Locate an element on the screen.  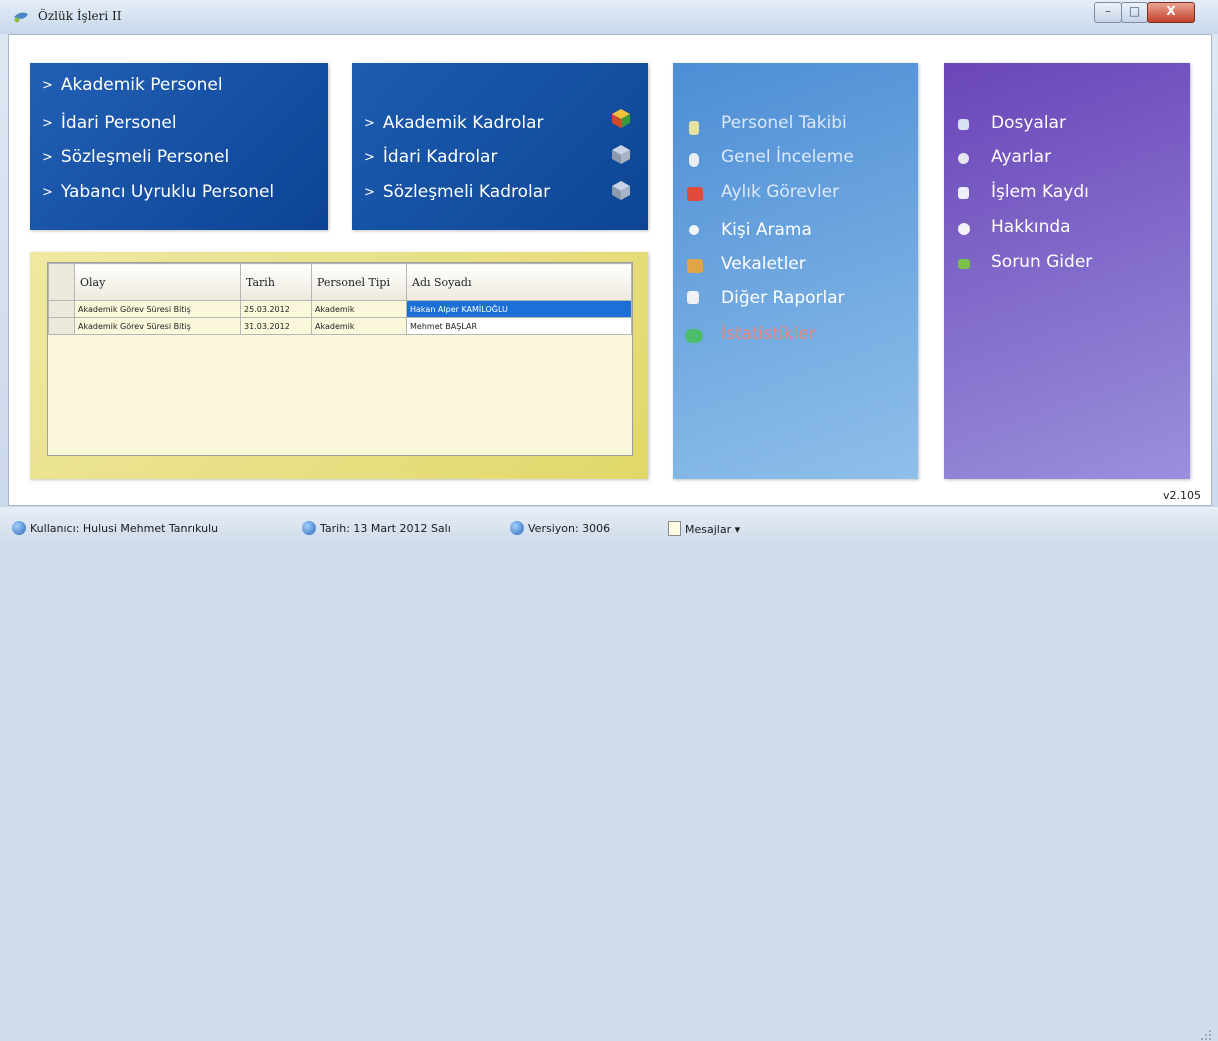
close-button: X is located at coordinates (1171, 12).